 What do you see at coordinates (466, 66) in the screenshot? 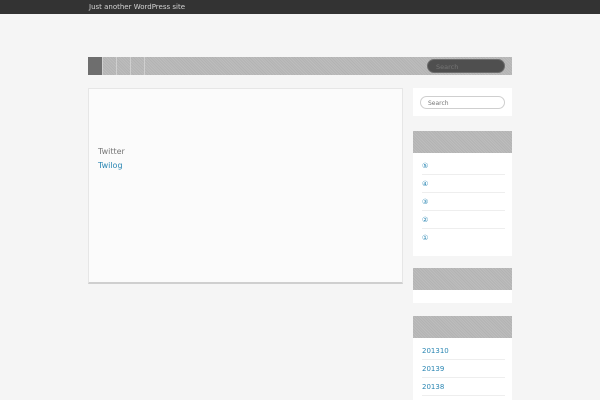
I see `nav-search-input` at bounding box center [466, 66].